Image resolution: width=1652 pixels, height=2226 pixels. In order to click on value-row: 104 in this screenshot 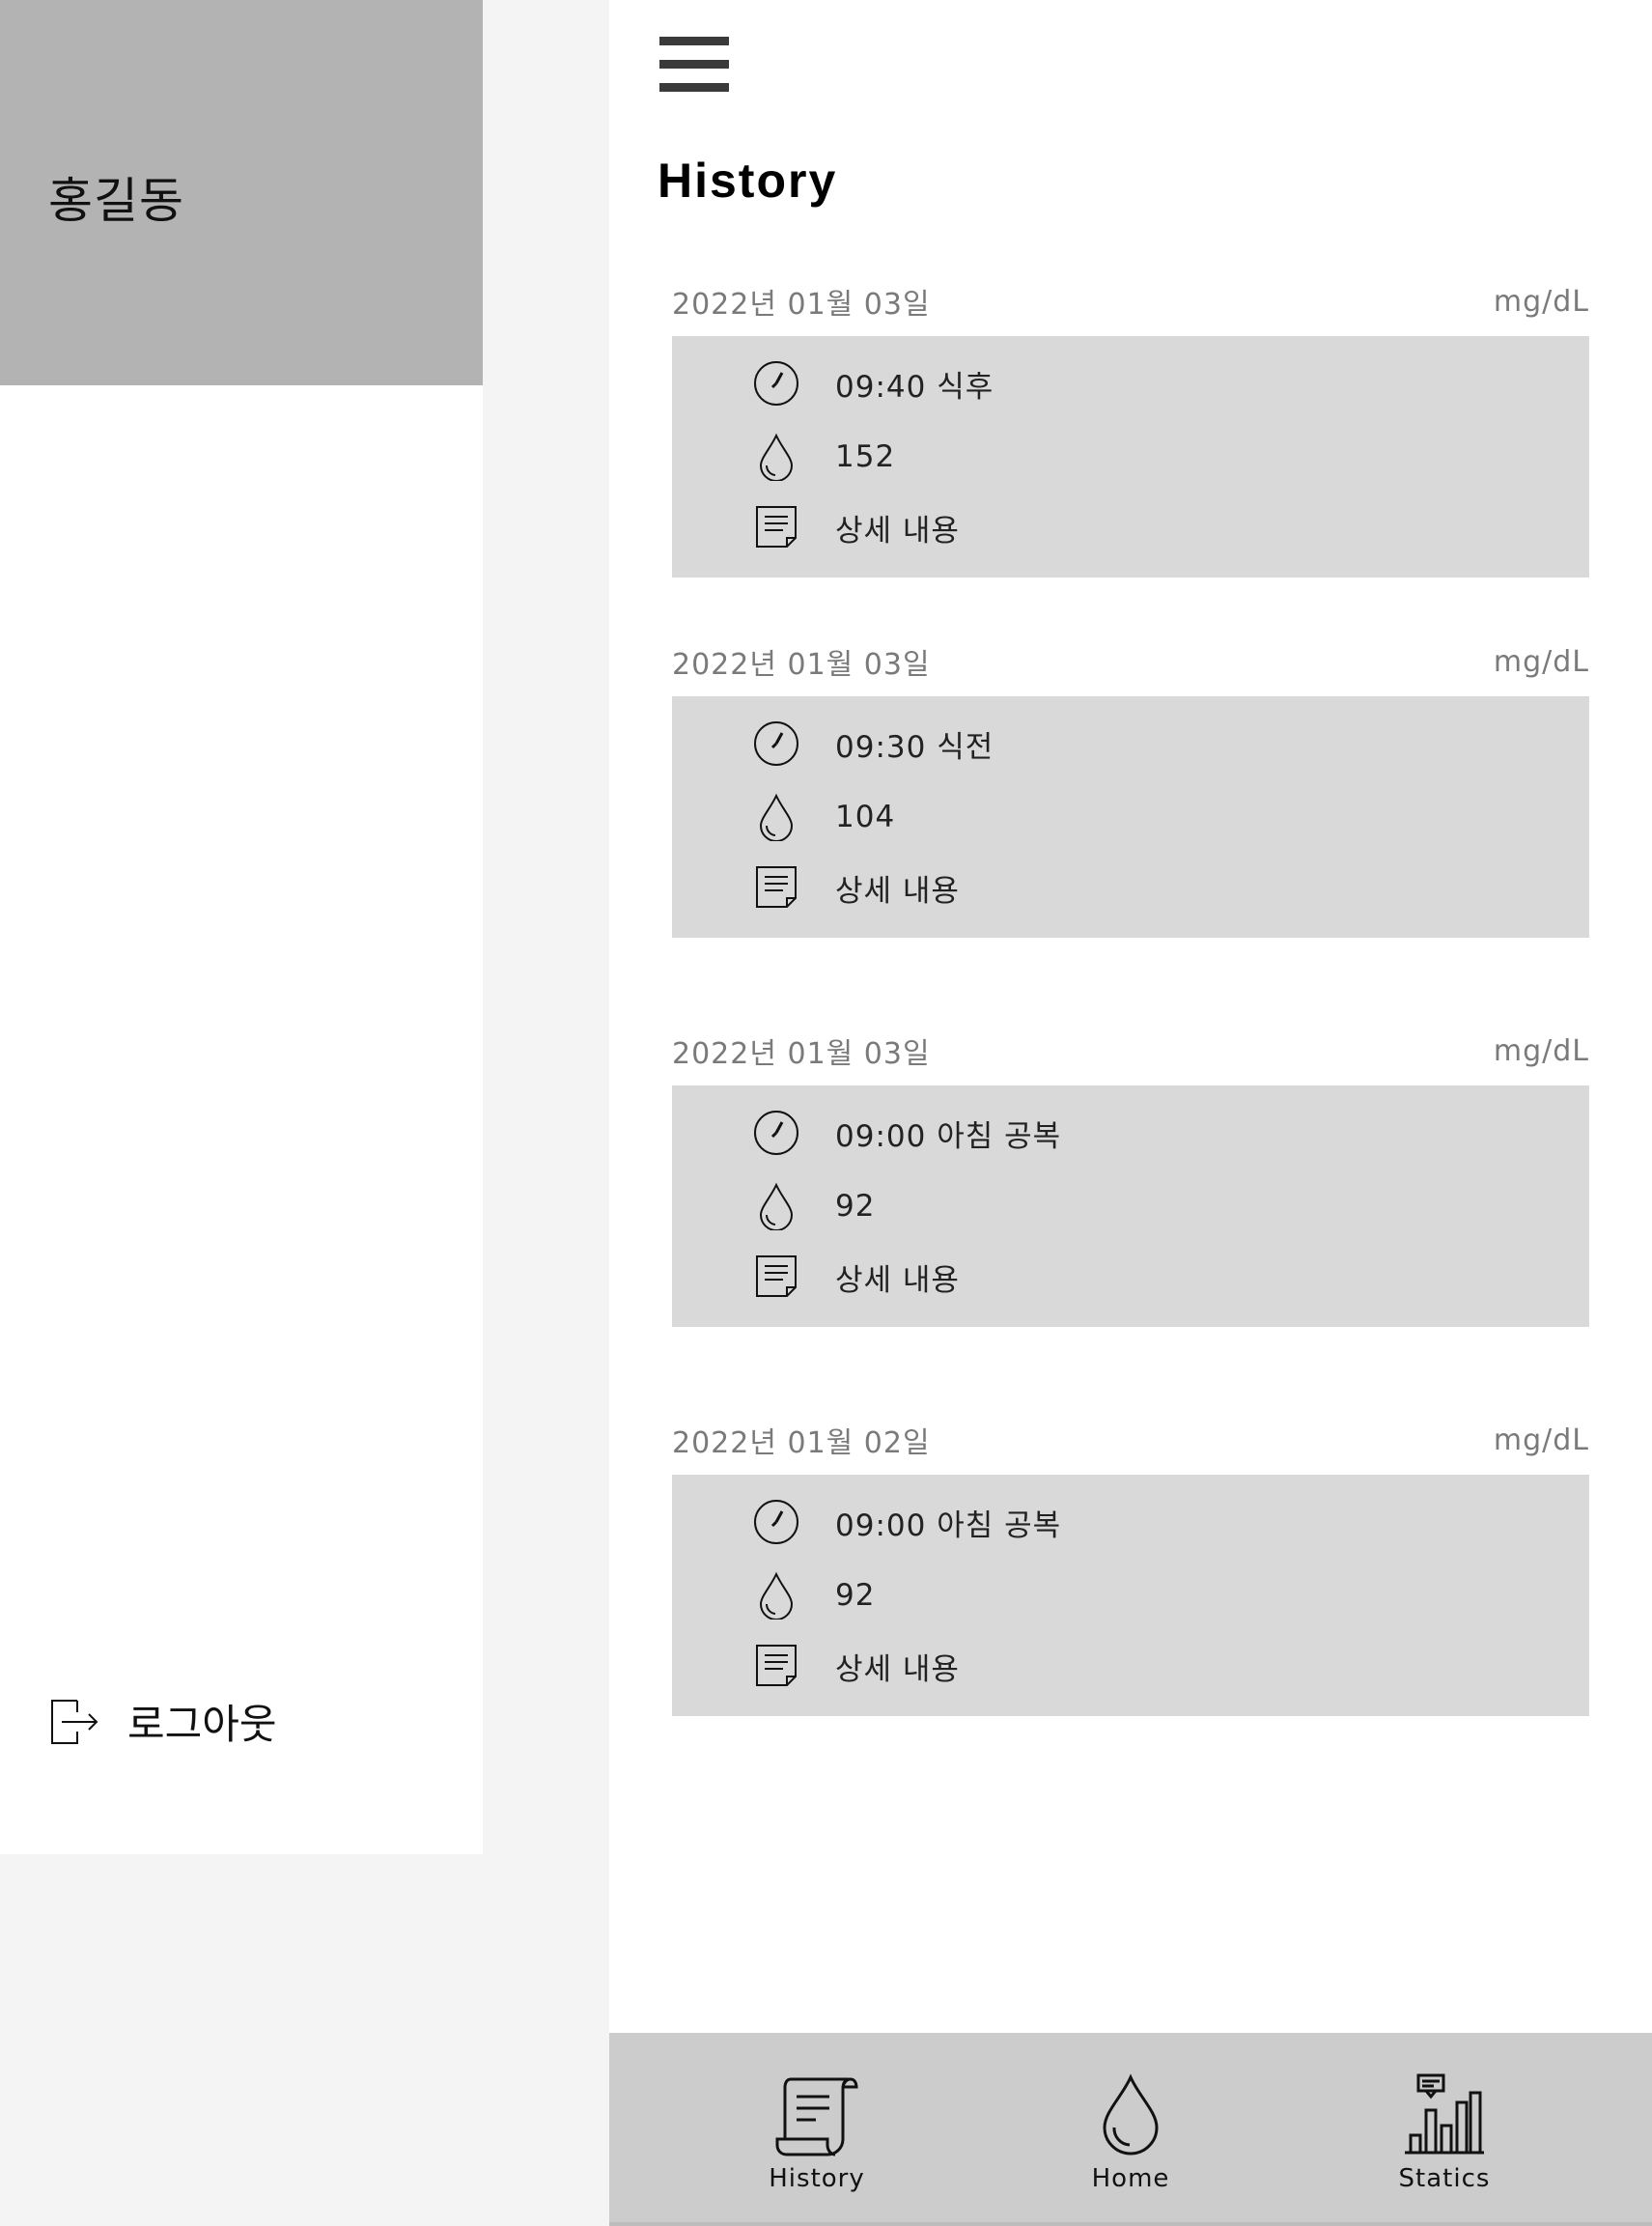, I will do `click(824, 817)`.